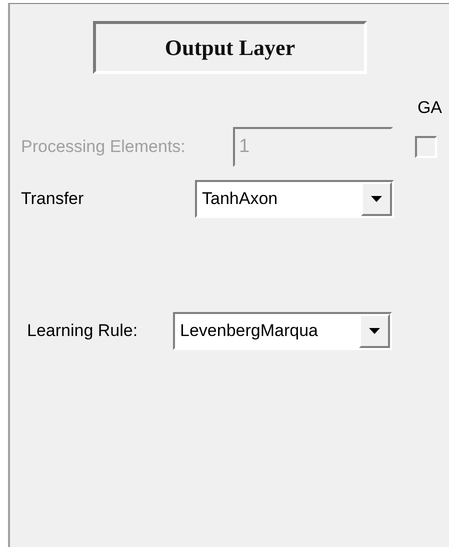 This screenshot has height=547, width=449. What do you see at coordinates (83, 331) in the screenshot?
I see `learning-rule-label: Learning Rule:` at bounding box center [83, 331].